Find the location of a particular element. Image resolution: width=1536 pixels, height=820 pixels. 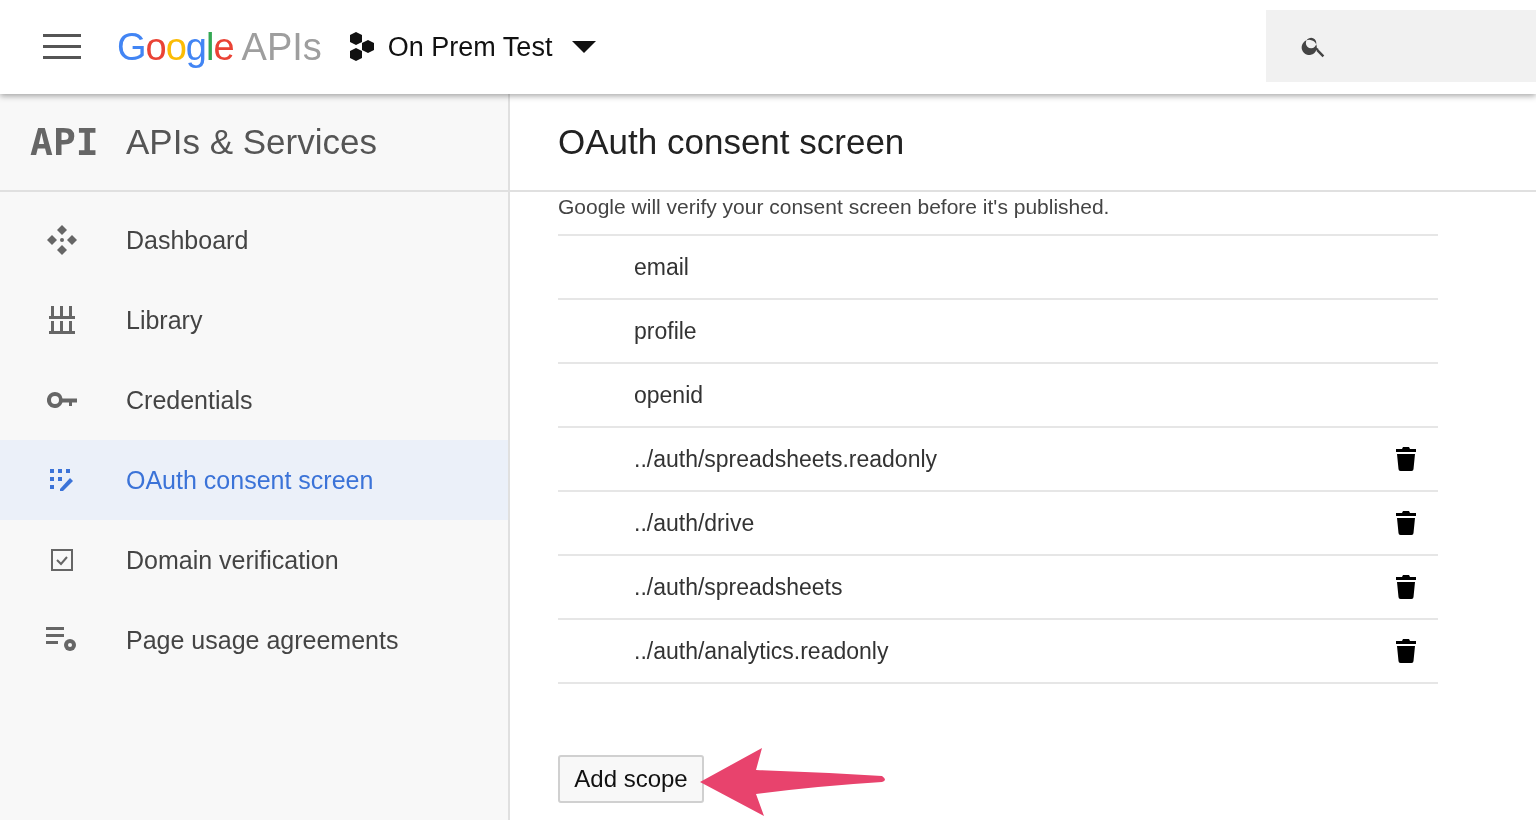

scope-name: profile is located at coordinates (665, 331).